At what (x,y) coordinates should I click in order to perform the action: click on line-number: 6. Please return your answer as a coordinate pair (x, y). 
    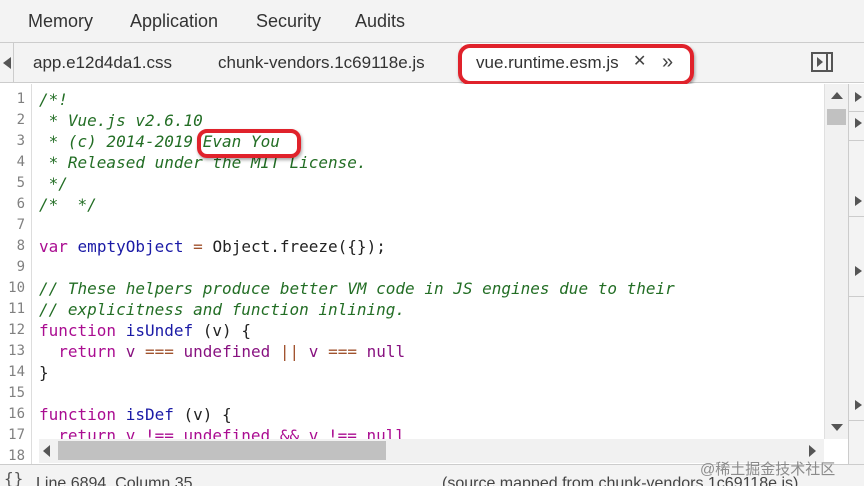
    Looking at the image, I should click on (20, 204).